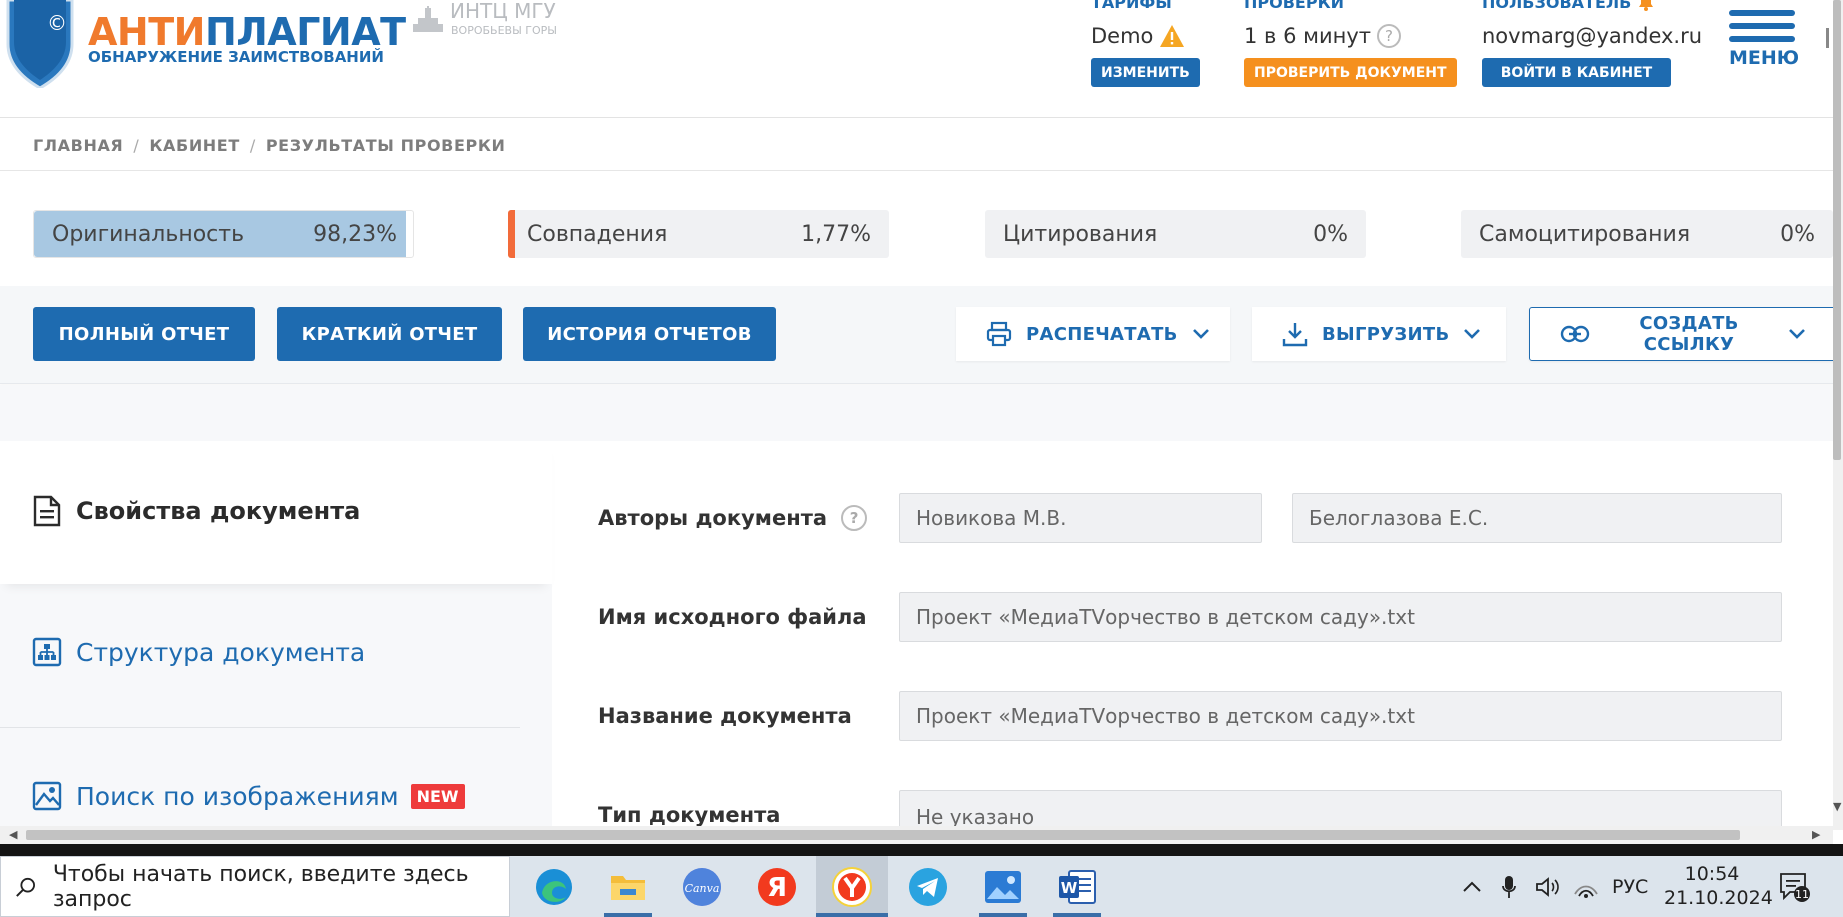  What do you see at coordinates (649, 334) in the screenshot?
I see `report-history-button: ИСТОРИЯ ОТЧЕТОВ` at bounding box center [649, 334].